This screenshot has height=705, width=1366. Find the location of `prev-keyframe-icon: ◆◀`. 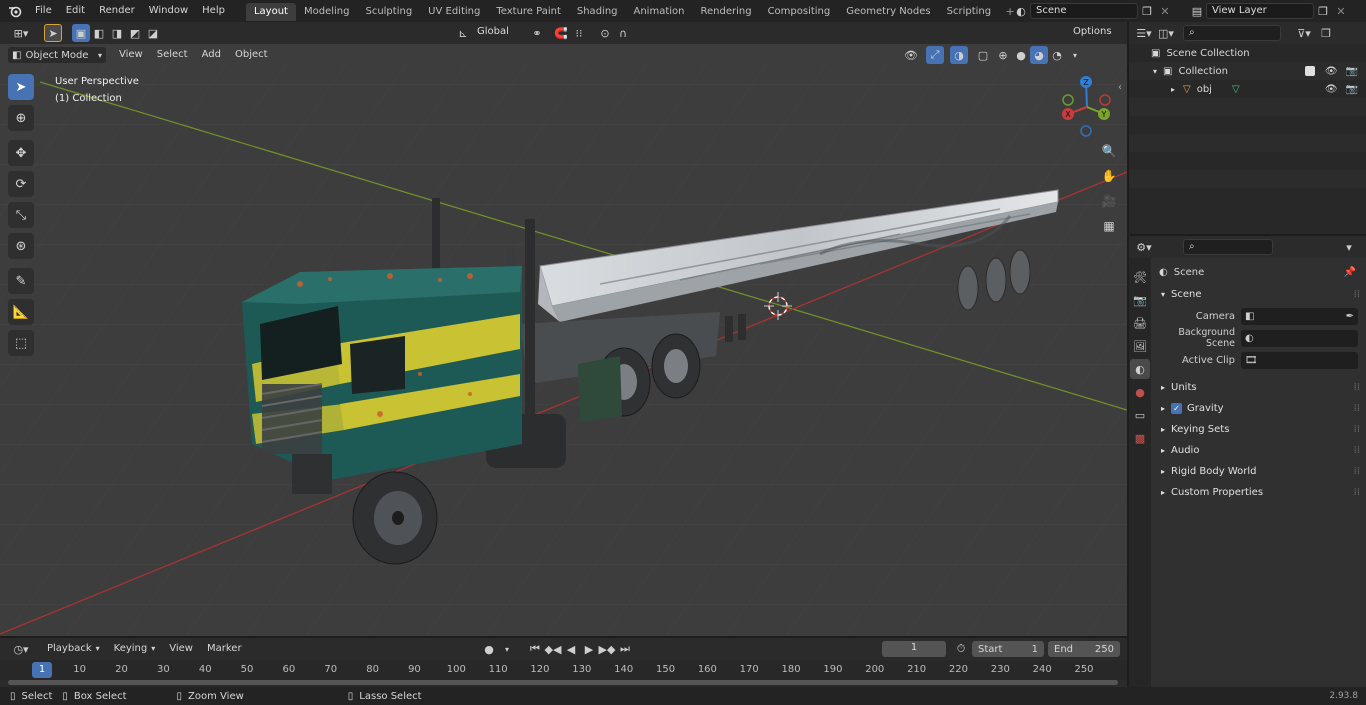

prev-keyframe-icon: ◆◀ is located at coordinates (553, 649).